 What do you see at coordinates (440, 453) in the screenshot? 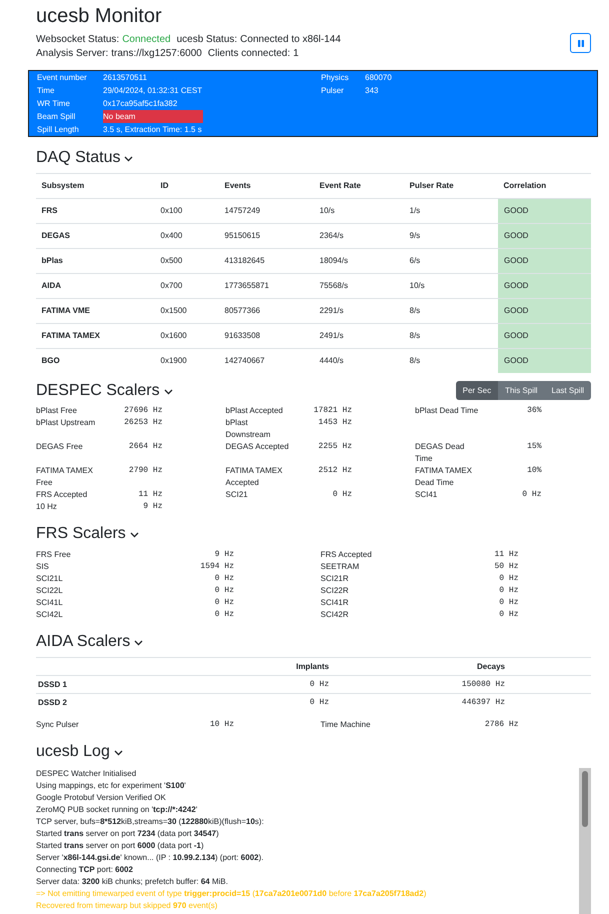
I see `scaler-label: DEGAS Dead Time` at bounding box center [440, 453].